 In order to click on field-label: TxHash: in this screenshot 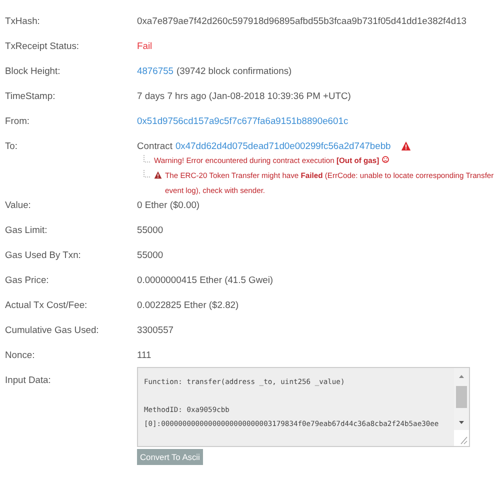, I will do `click(23, 21)`.